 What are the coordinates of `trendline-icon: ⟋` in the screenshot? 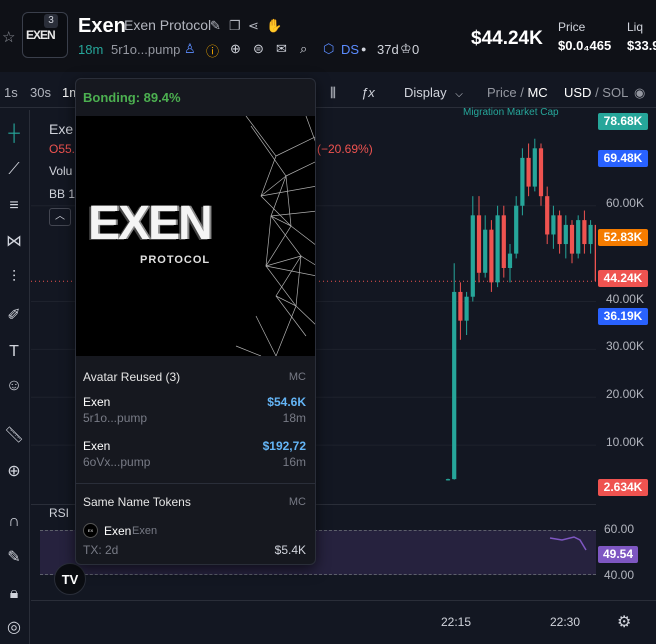 It's located at (14, 170).